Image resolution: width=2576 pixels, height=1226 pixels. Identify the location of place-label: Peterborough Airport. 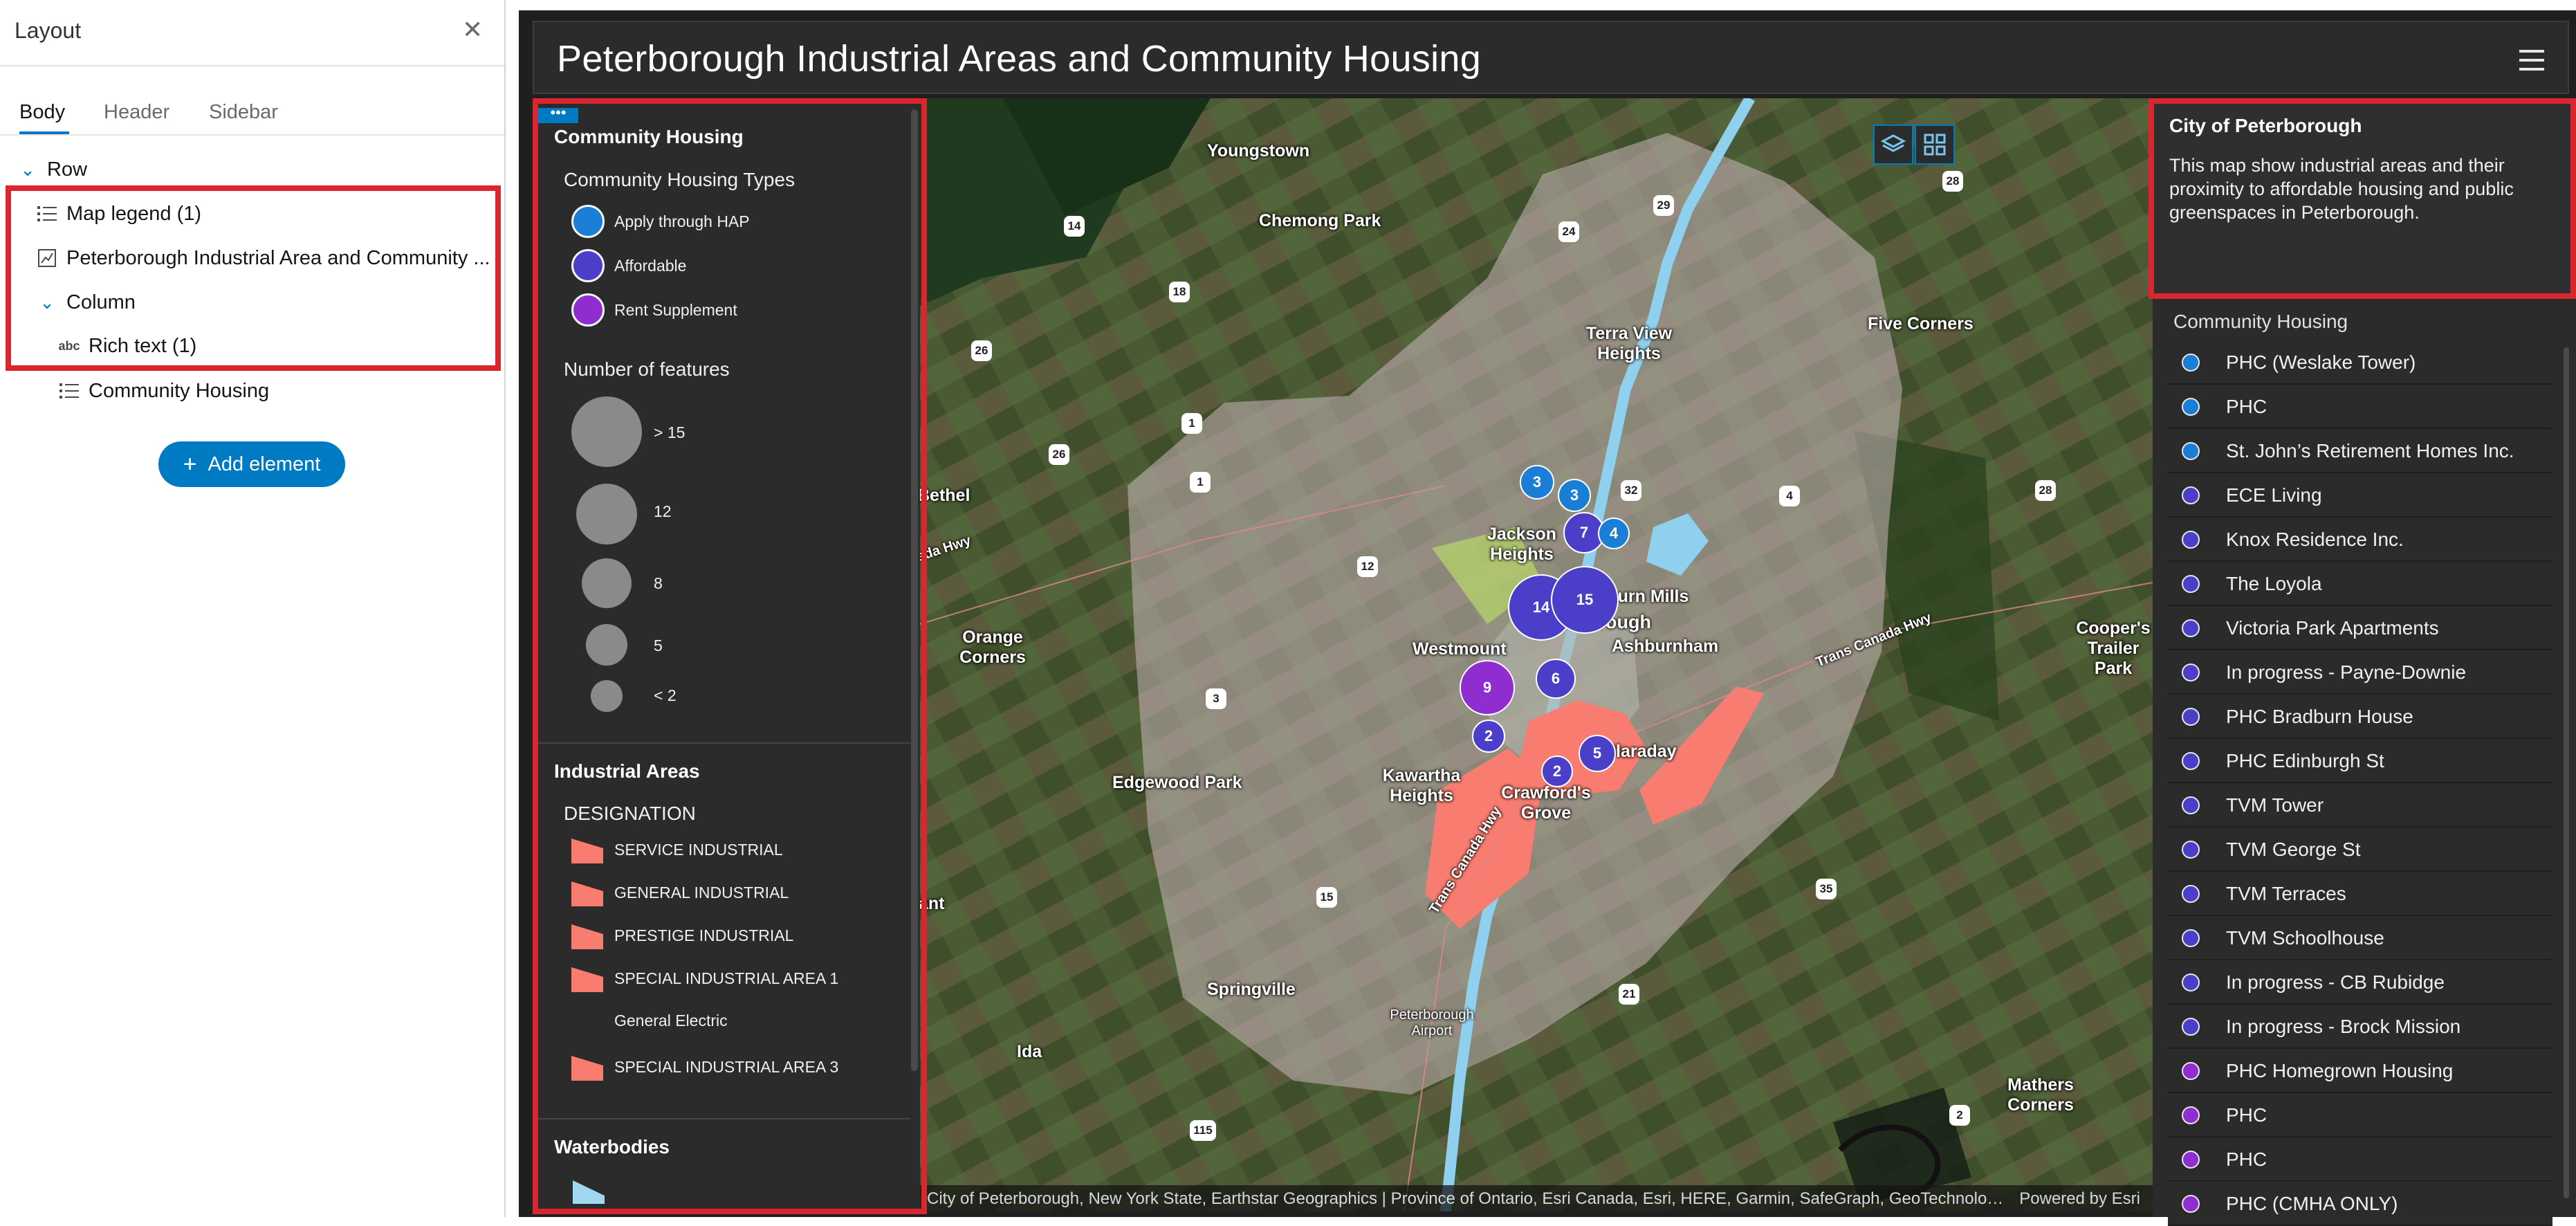
(1432, 1023).